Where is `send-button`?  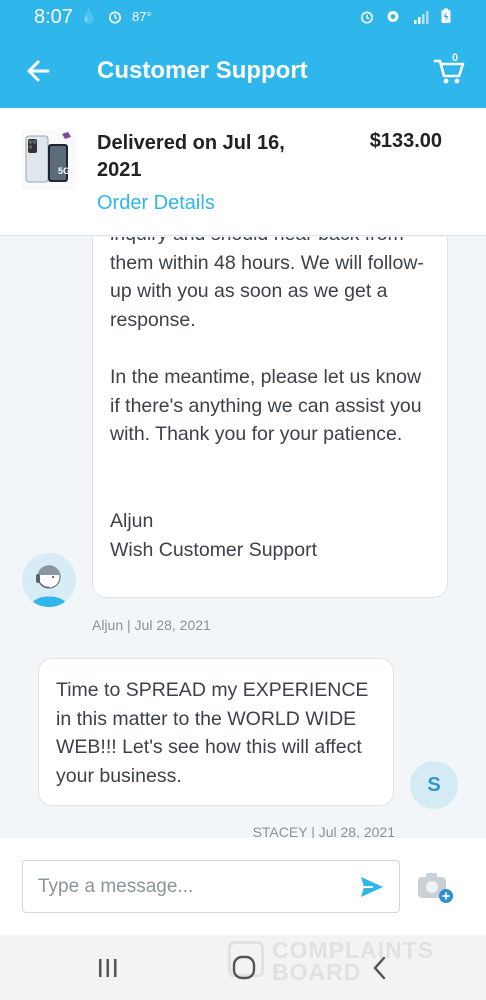
send-button is located at coordinates (372, 887).